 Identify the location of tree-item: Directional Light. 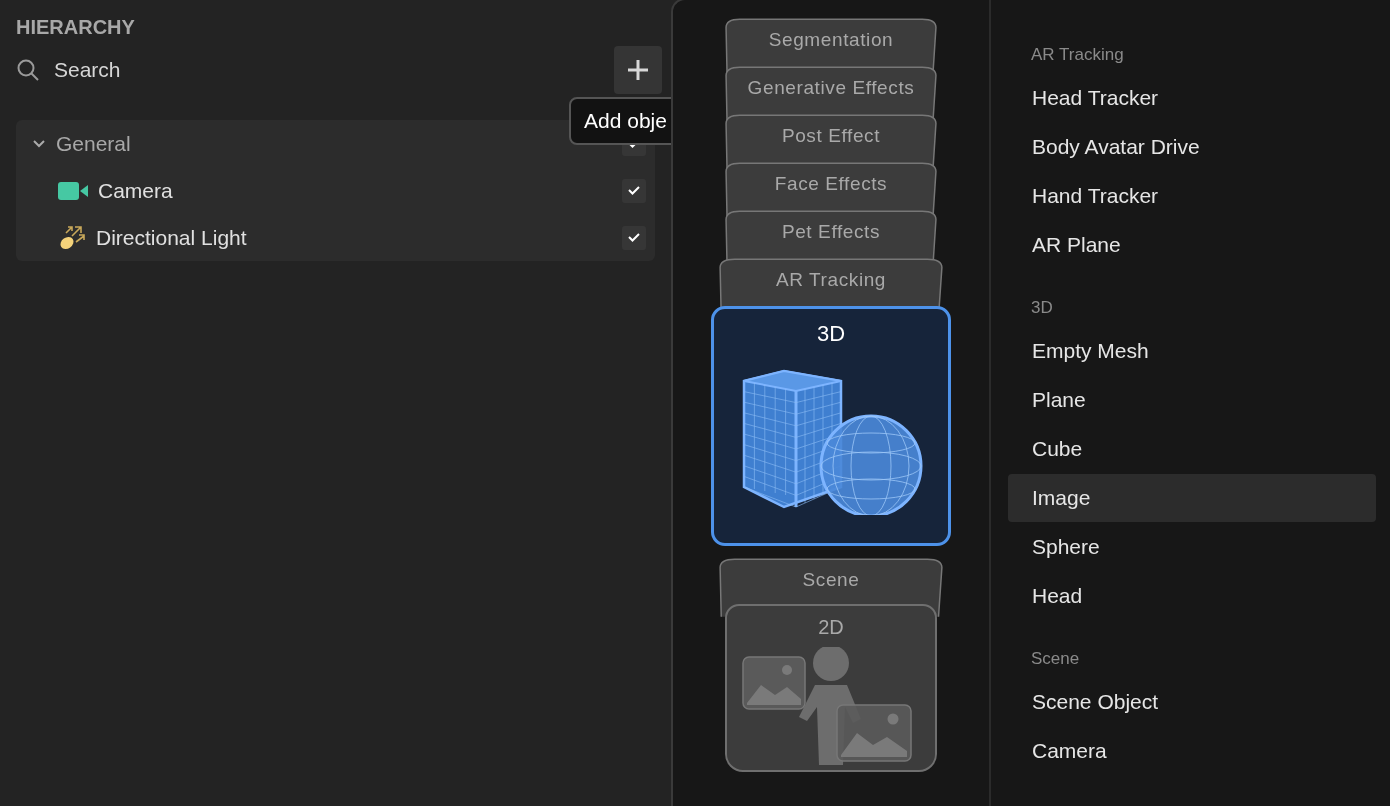
(354, 237).